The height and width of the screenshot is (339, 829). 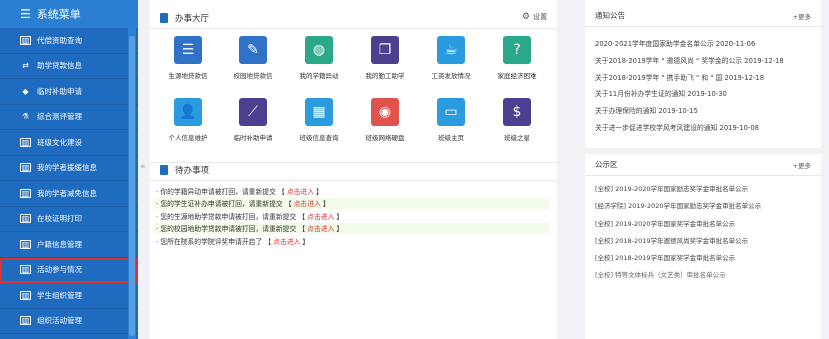 What do you see at coordinates (253, 58) in the screenshot?
I see `service-tile: ✎ 校园地贷款信` at bounding box center [253, 58].